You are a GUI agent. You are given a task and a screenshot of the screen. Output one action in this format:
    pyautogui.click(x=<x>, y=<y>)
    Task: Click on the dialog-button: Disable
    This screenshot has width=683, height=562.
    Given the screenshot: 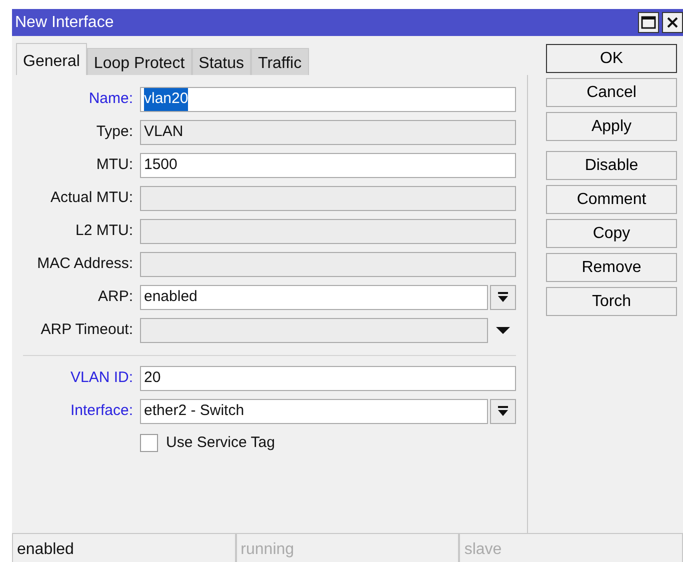 What is the action you would take?
    pyautogui.click(x=611, y=165)
    